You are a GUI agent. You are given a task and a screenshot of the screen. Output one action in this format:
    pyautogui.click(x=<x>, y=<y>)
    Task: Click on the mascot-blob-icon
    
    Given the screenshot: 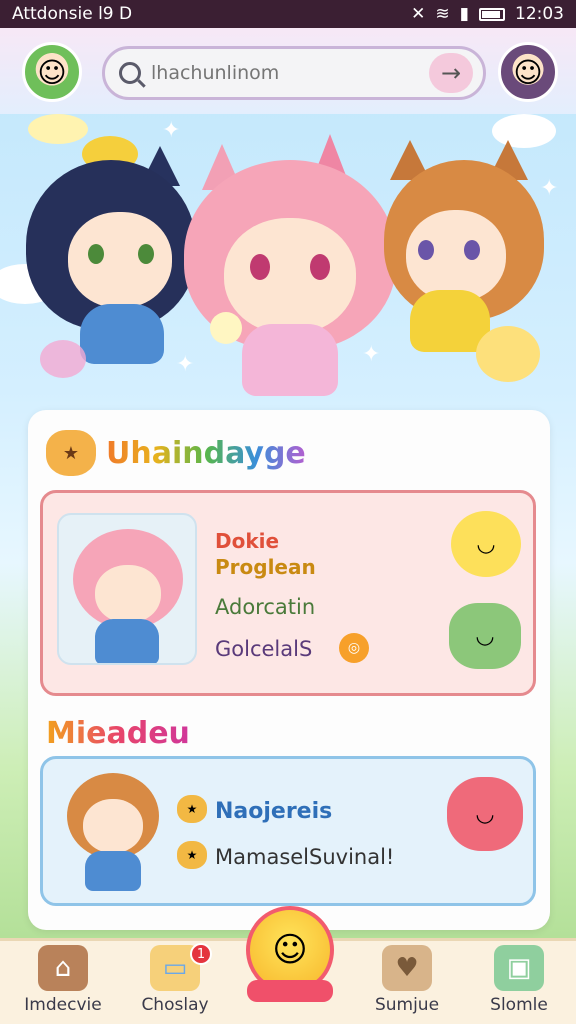 What is the action you would take?
    pyautogui.click(x=508, y=354)
    